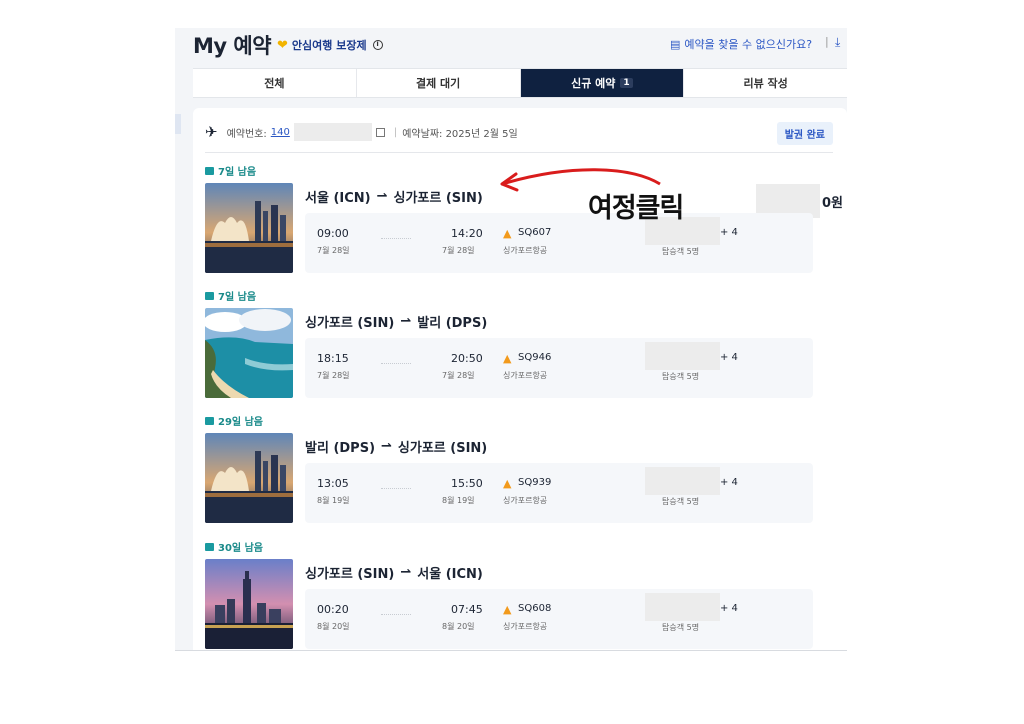  I want to click on flight-number: SQ607, so click(535, 232).